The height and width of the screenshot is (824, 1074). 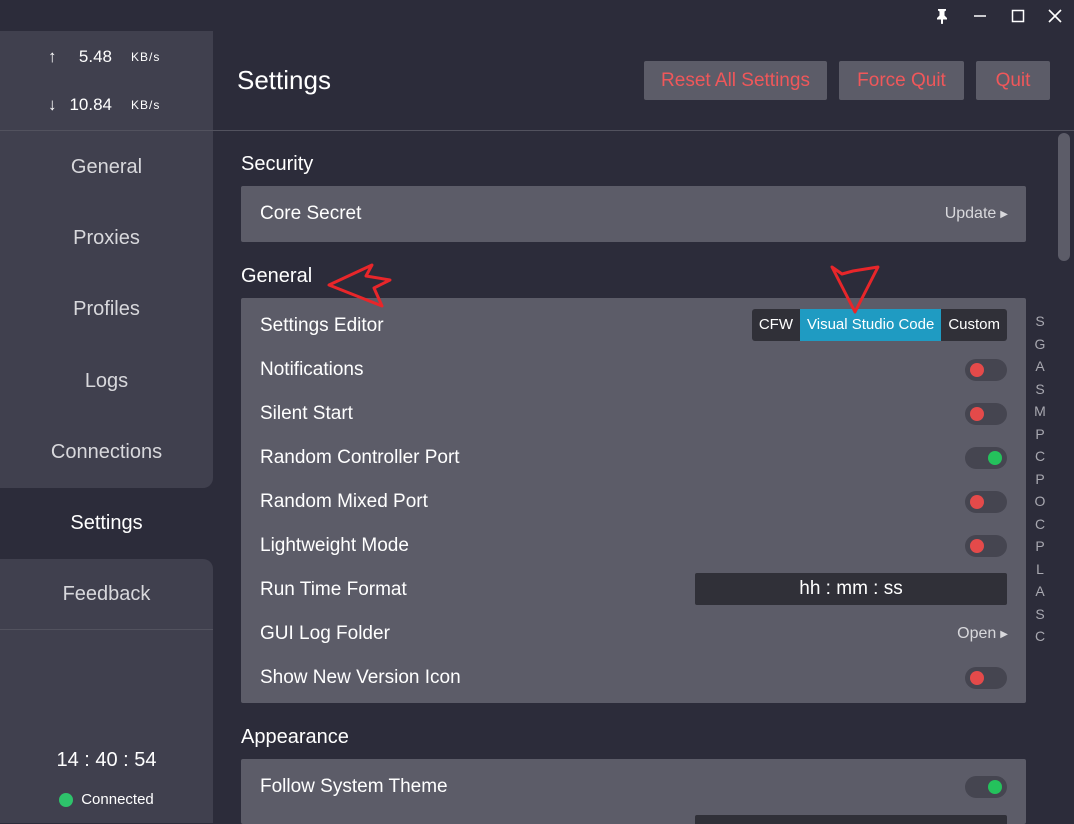 I want to click on annotation-arrow-down-icon, so click(x=855, y=289).